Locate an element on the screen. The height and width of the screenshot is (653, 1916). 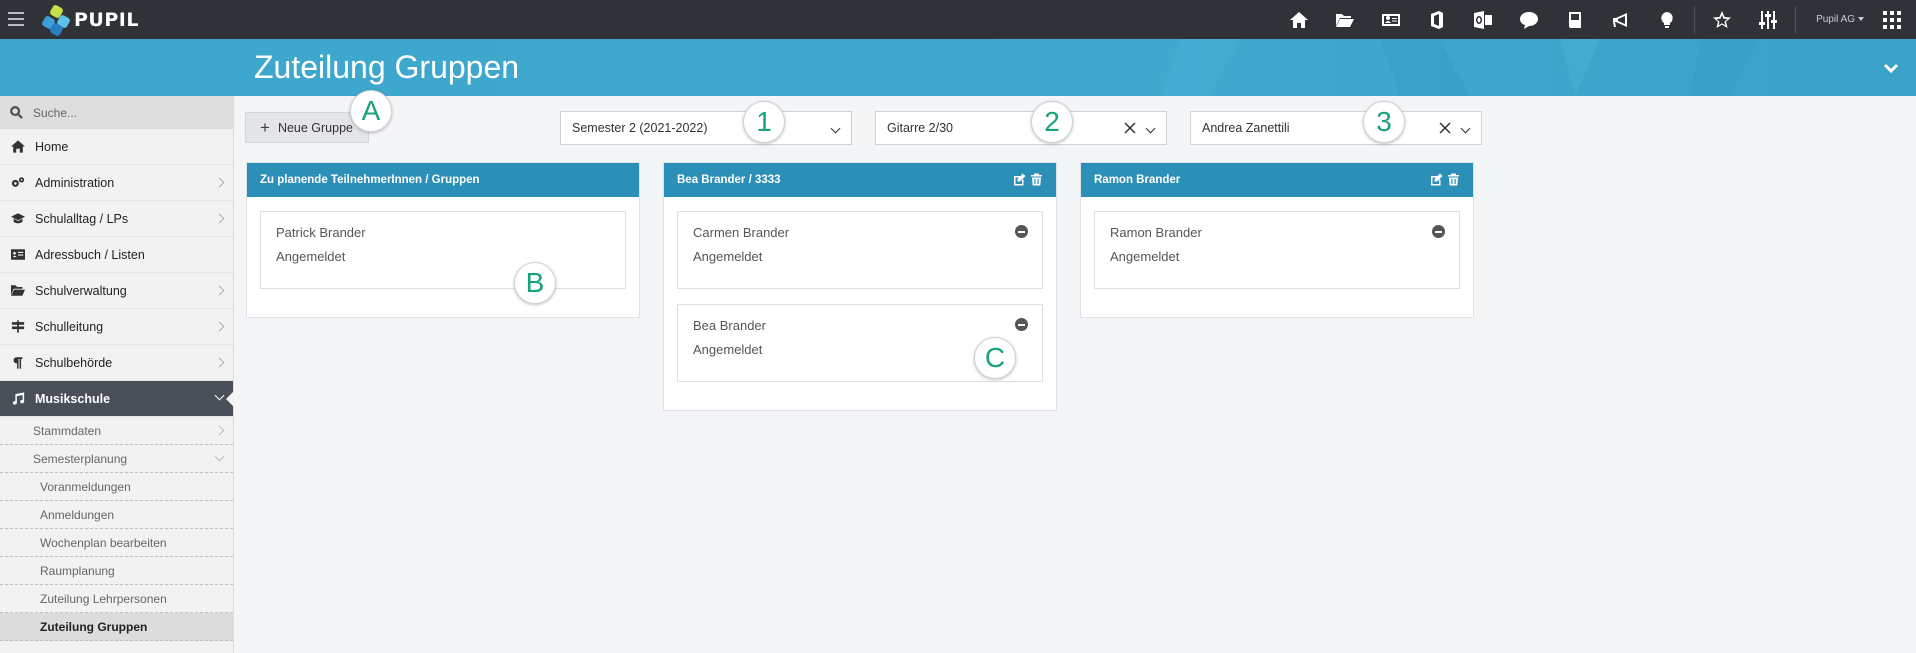
sidebar-item-schulalltag: Schulalltag / LPs is located at coordinates (116, 219).